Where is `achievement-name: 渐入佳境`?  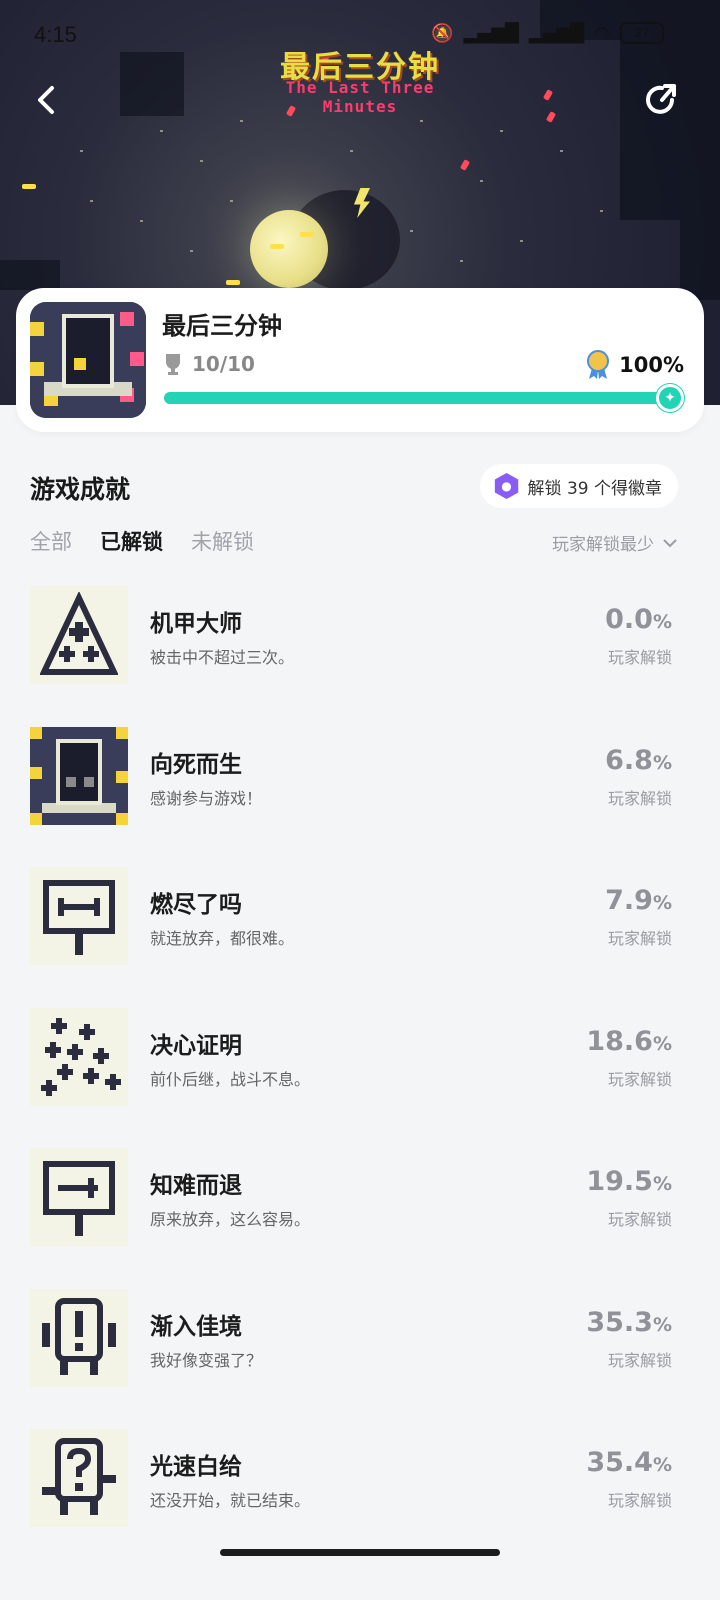
achievement-name: 渐入佳境 is located at coordinates (196, 1326).